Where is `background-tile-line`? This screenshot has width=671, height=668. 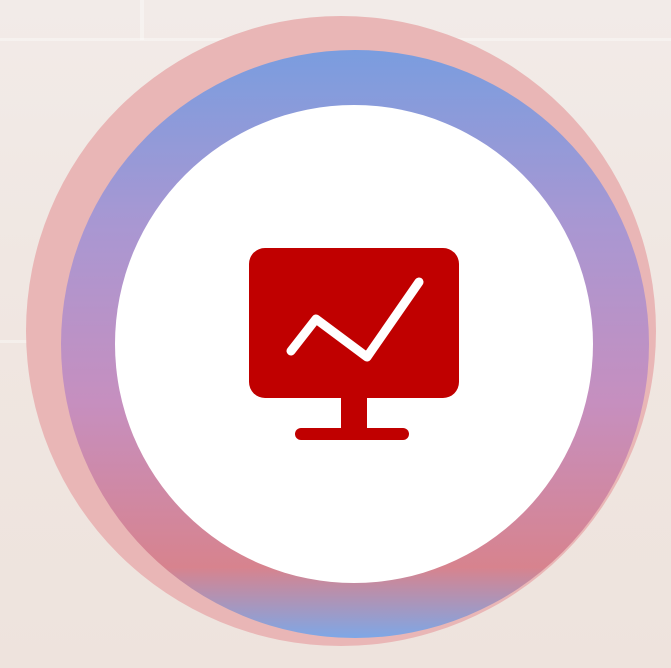
background-tile-line is located at coordinates (142, 20).